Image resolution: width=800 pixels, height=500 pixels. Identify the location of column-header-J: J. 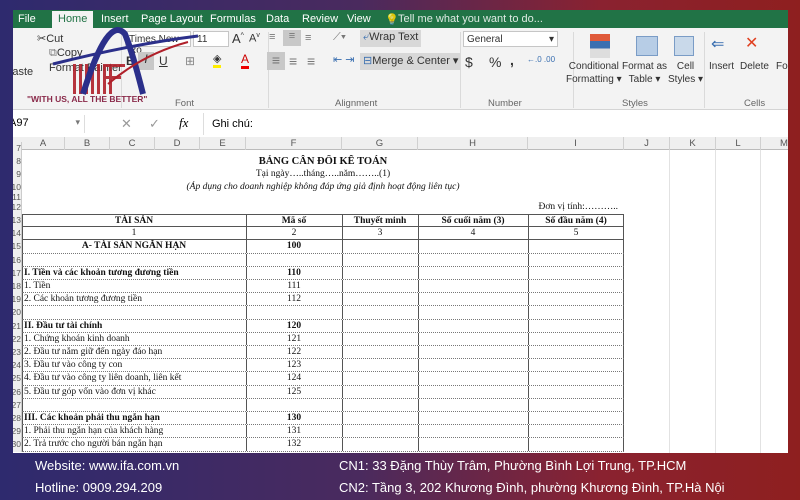
(647, 143).